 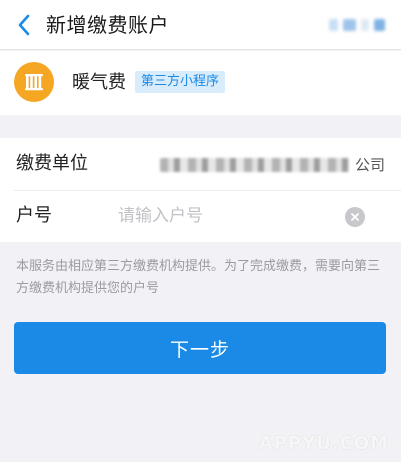 I want to click on clear-button, so click(x=355, y=217).